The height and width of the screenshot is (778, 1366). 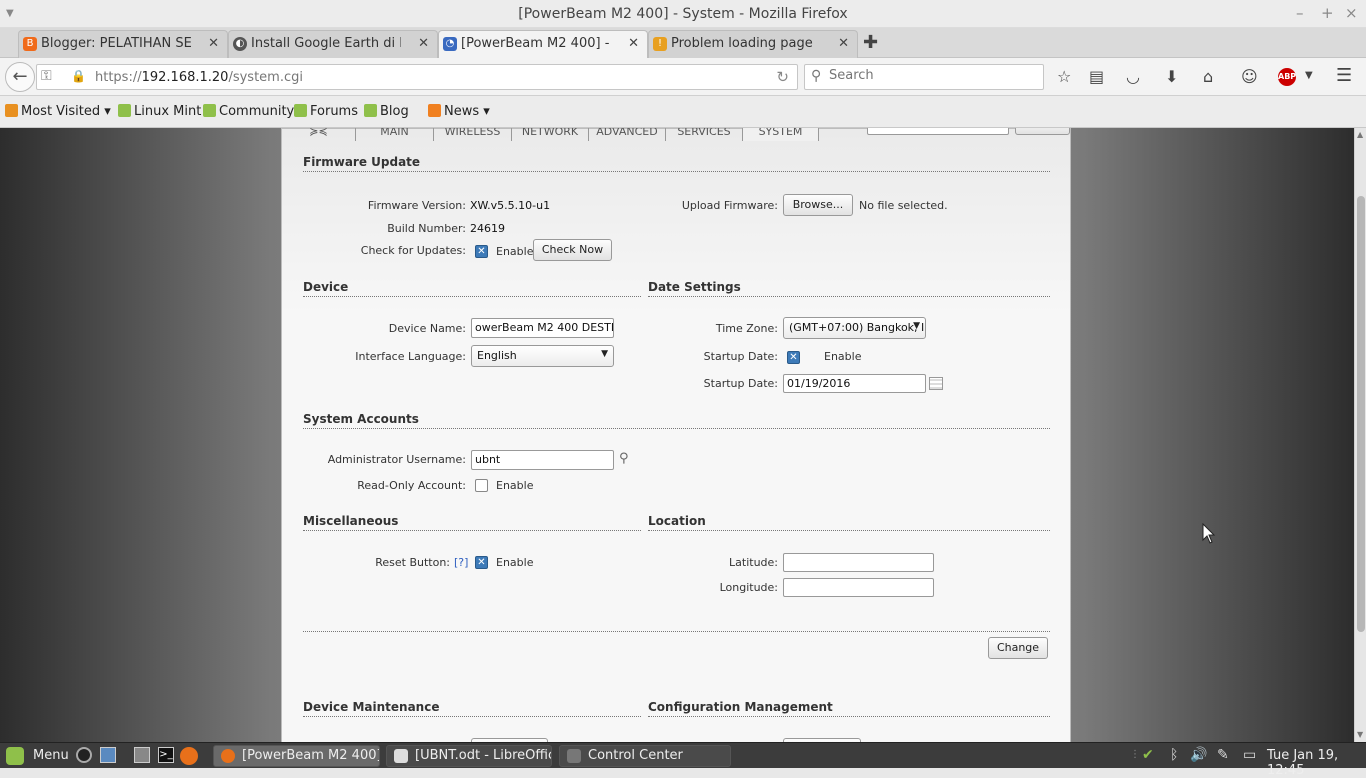 What do you see at coordinates (1133, 76) in the screenshot?
I see `pocket-icon: ◡` at bounding box center [1133, 76].